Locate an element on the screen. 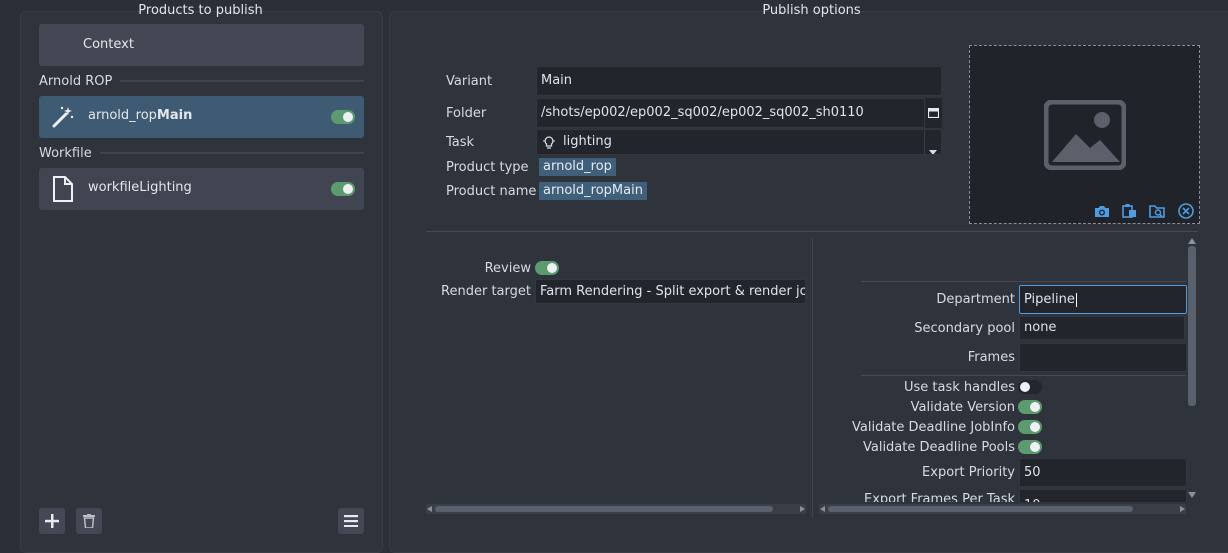 This screenshot has height=553, width=1228. trash-icon is located at coordinates (89, 523).